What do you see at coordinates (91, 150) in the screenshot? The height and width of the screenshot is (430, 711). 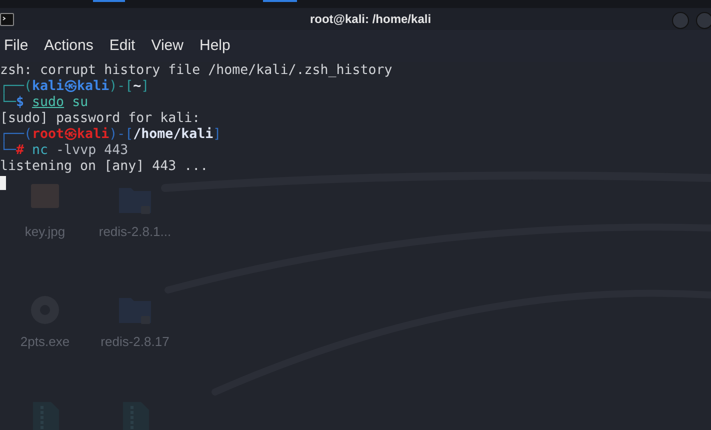 I see `terminal-text: -lvvp 443` at bounding box center [91, 150].